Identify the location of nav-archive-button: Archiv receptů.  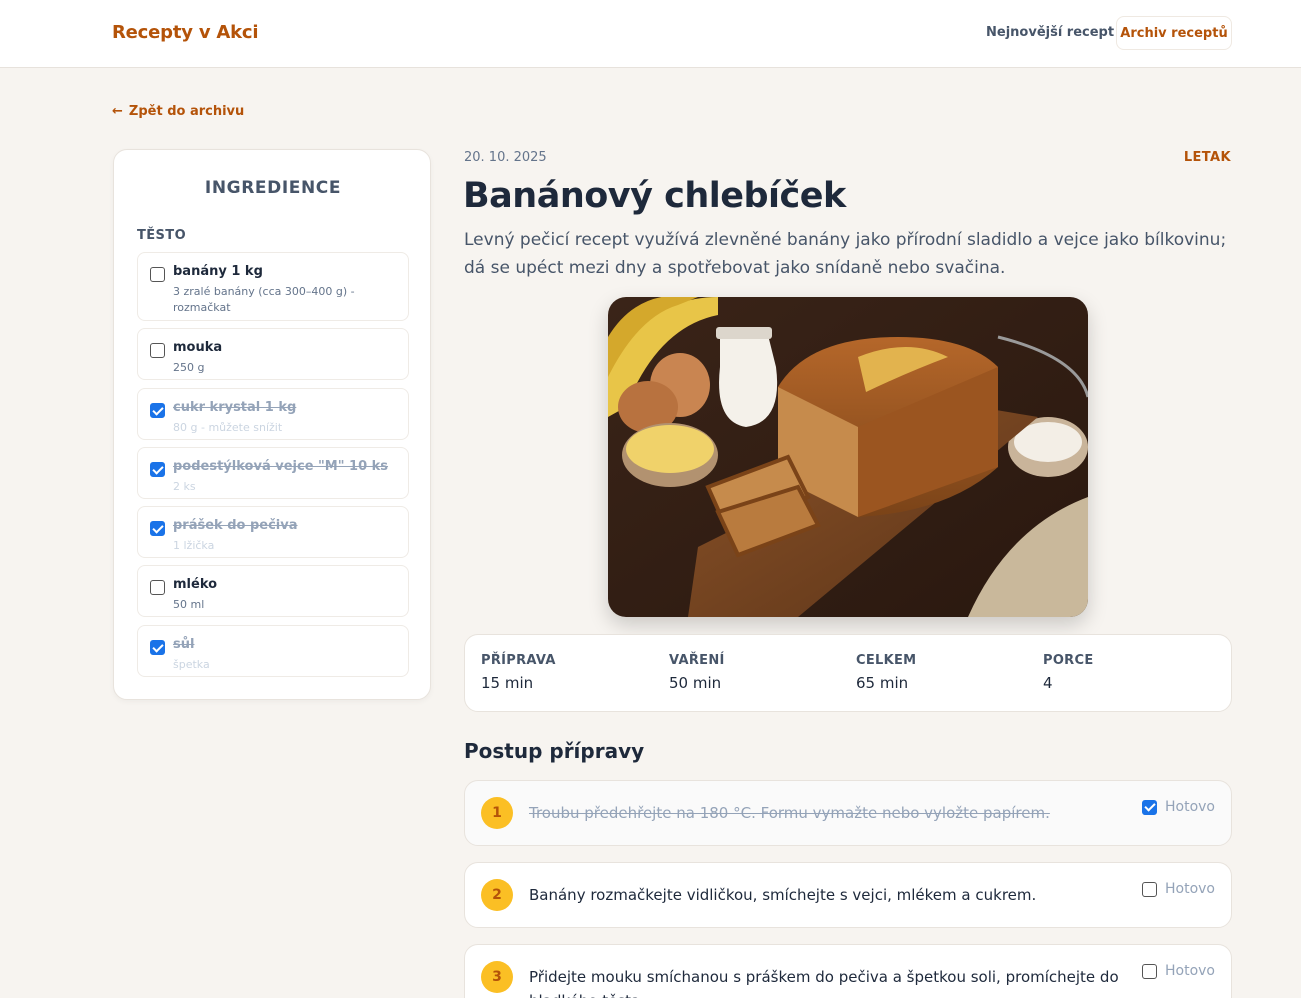
(1174, 33).